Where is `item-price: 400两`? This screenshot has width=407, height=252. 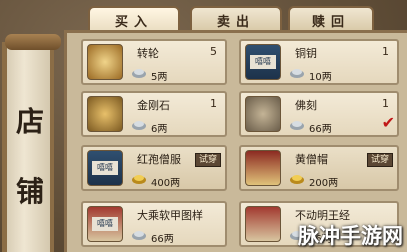
item-price: 400两 is located at coordinates (166, 183).